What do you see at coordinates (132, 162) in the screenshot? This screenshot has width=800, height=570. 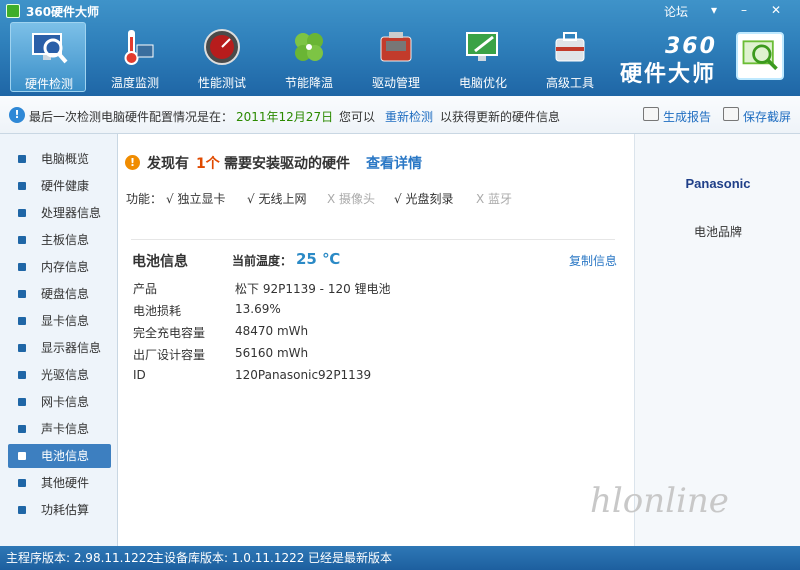 I see `warning-icon: !` at bounding box center [132, 162].